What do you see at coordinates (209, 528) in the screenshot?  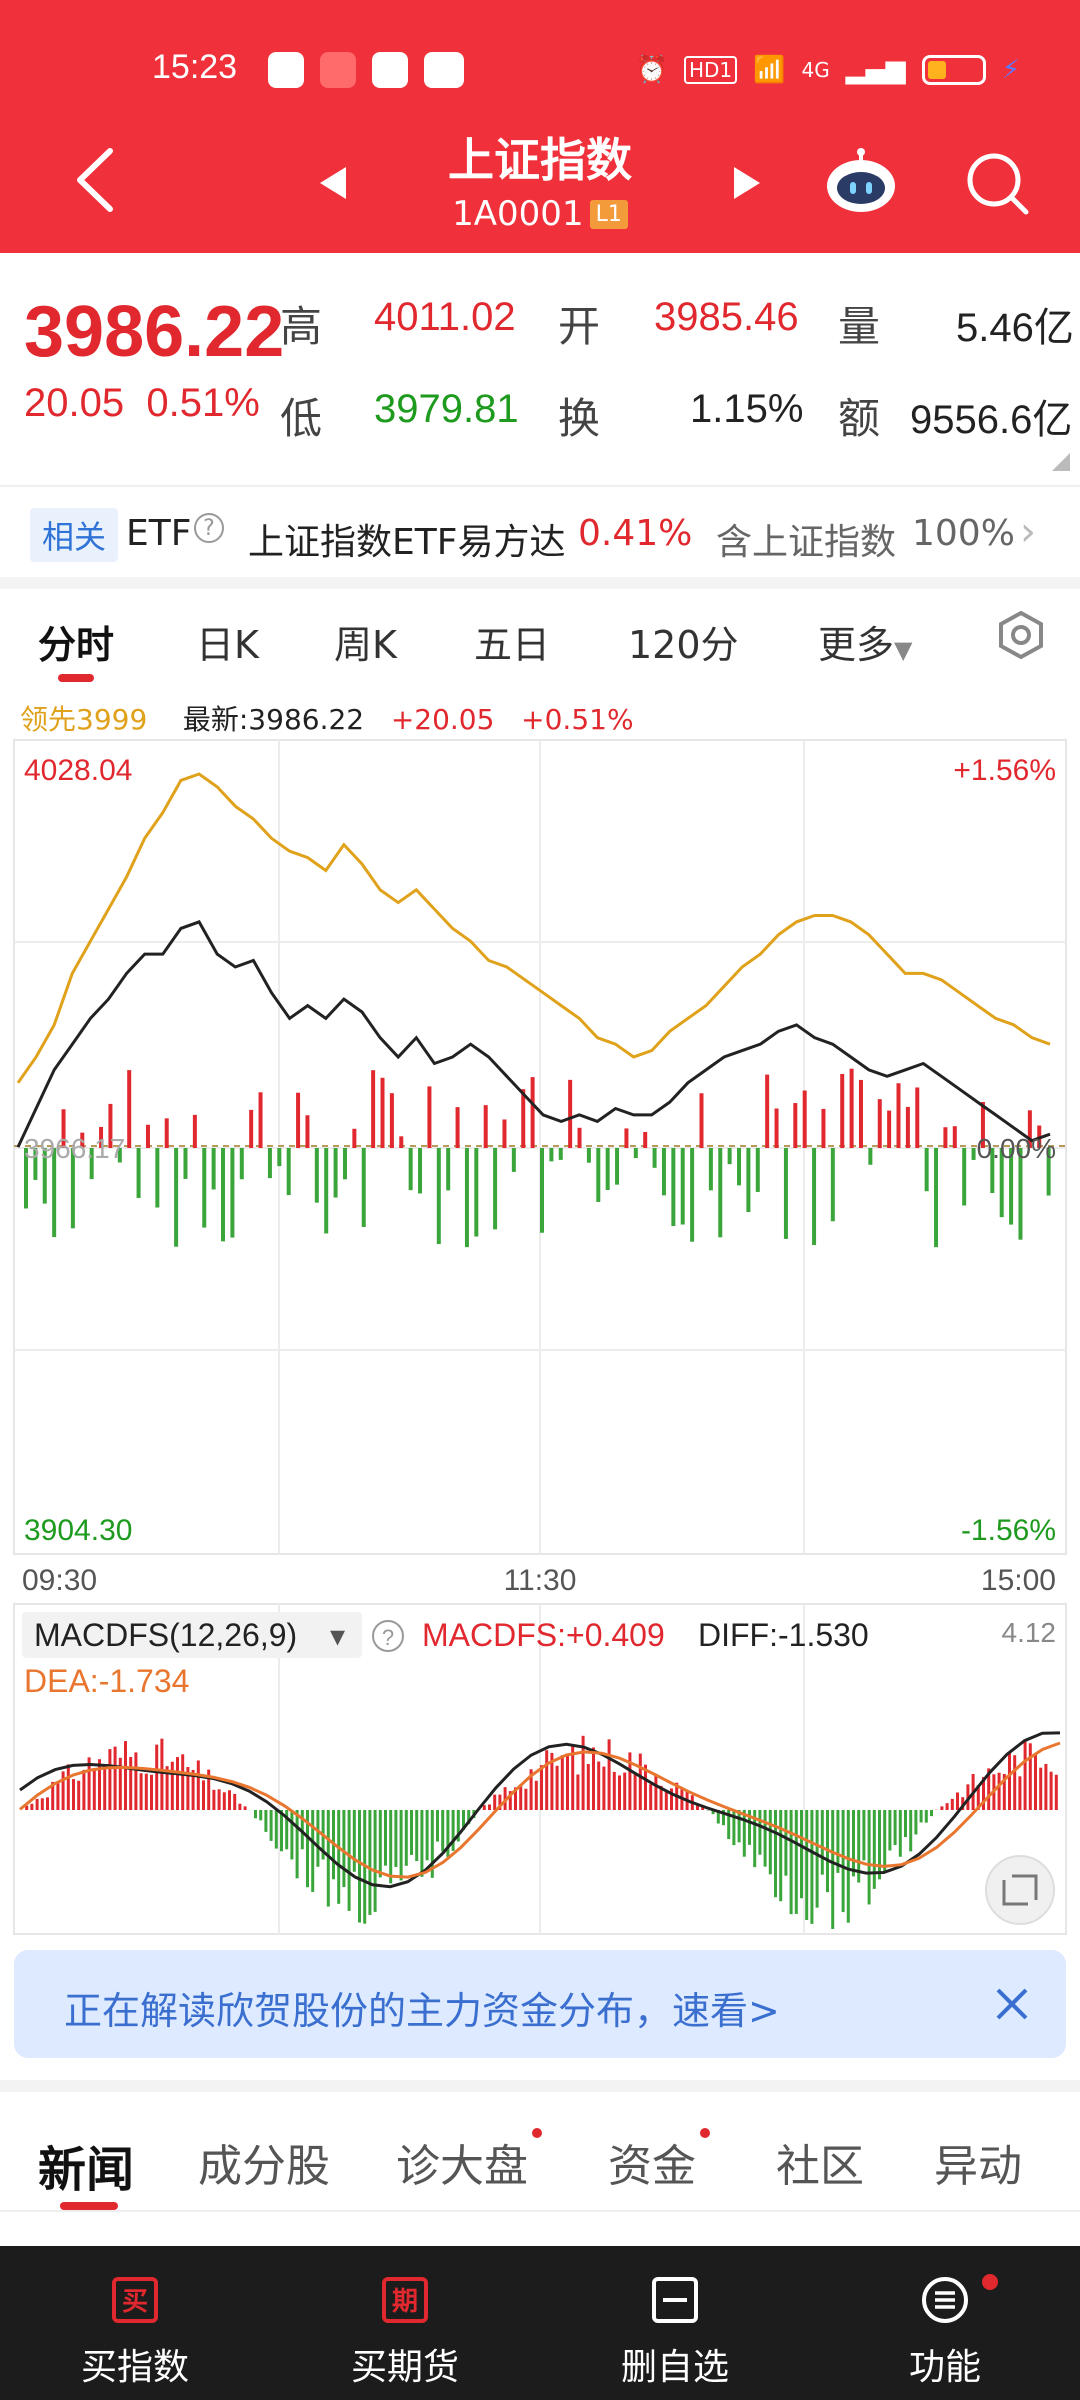 I see `help-icon: ?` at bounding box center [209, 528].